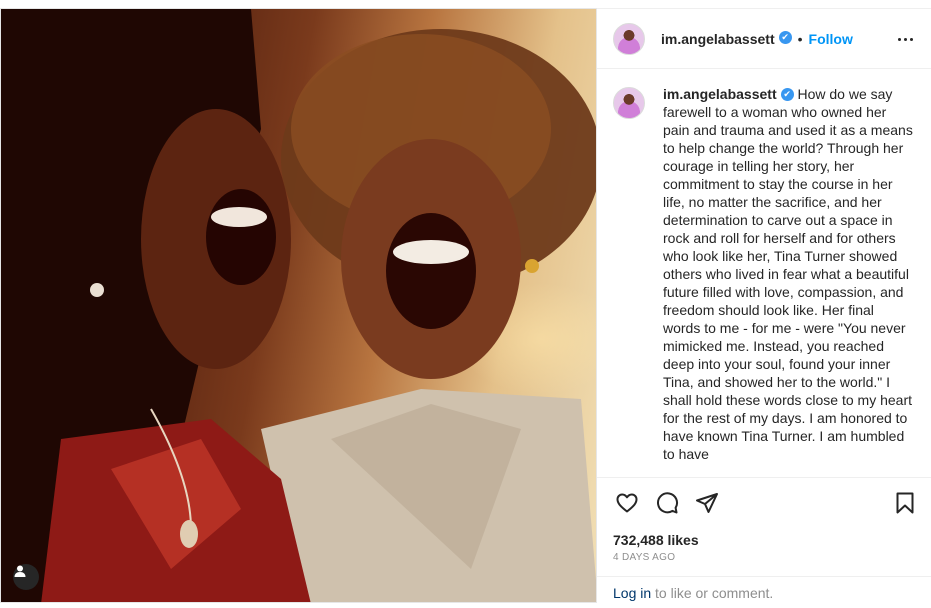 Image resolution: width=931 pixels, height=608 pixels. Describe the element at coordinates (667, 503) in the screenshot. I see `comment-icon` at that location.